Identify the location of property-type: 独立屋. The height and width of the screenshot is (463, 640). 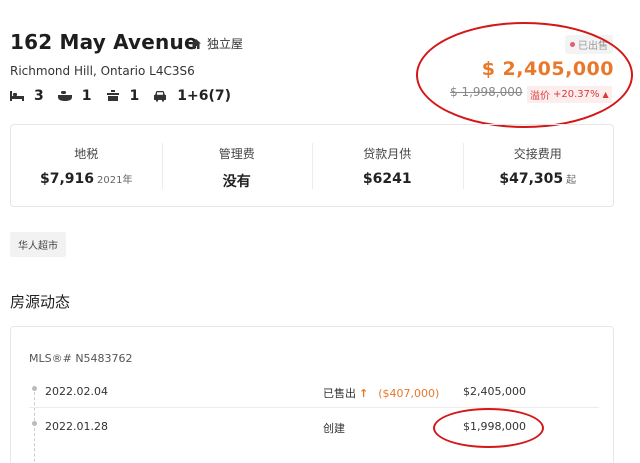
(216, 43).